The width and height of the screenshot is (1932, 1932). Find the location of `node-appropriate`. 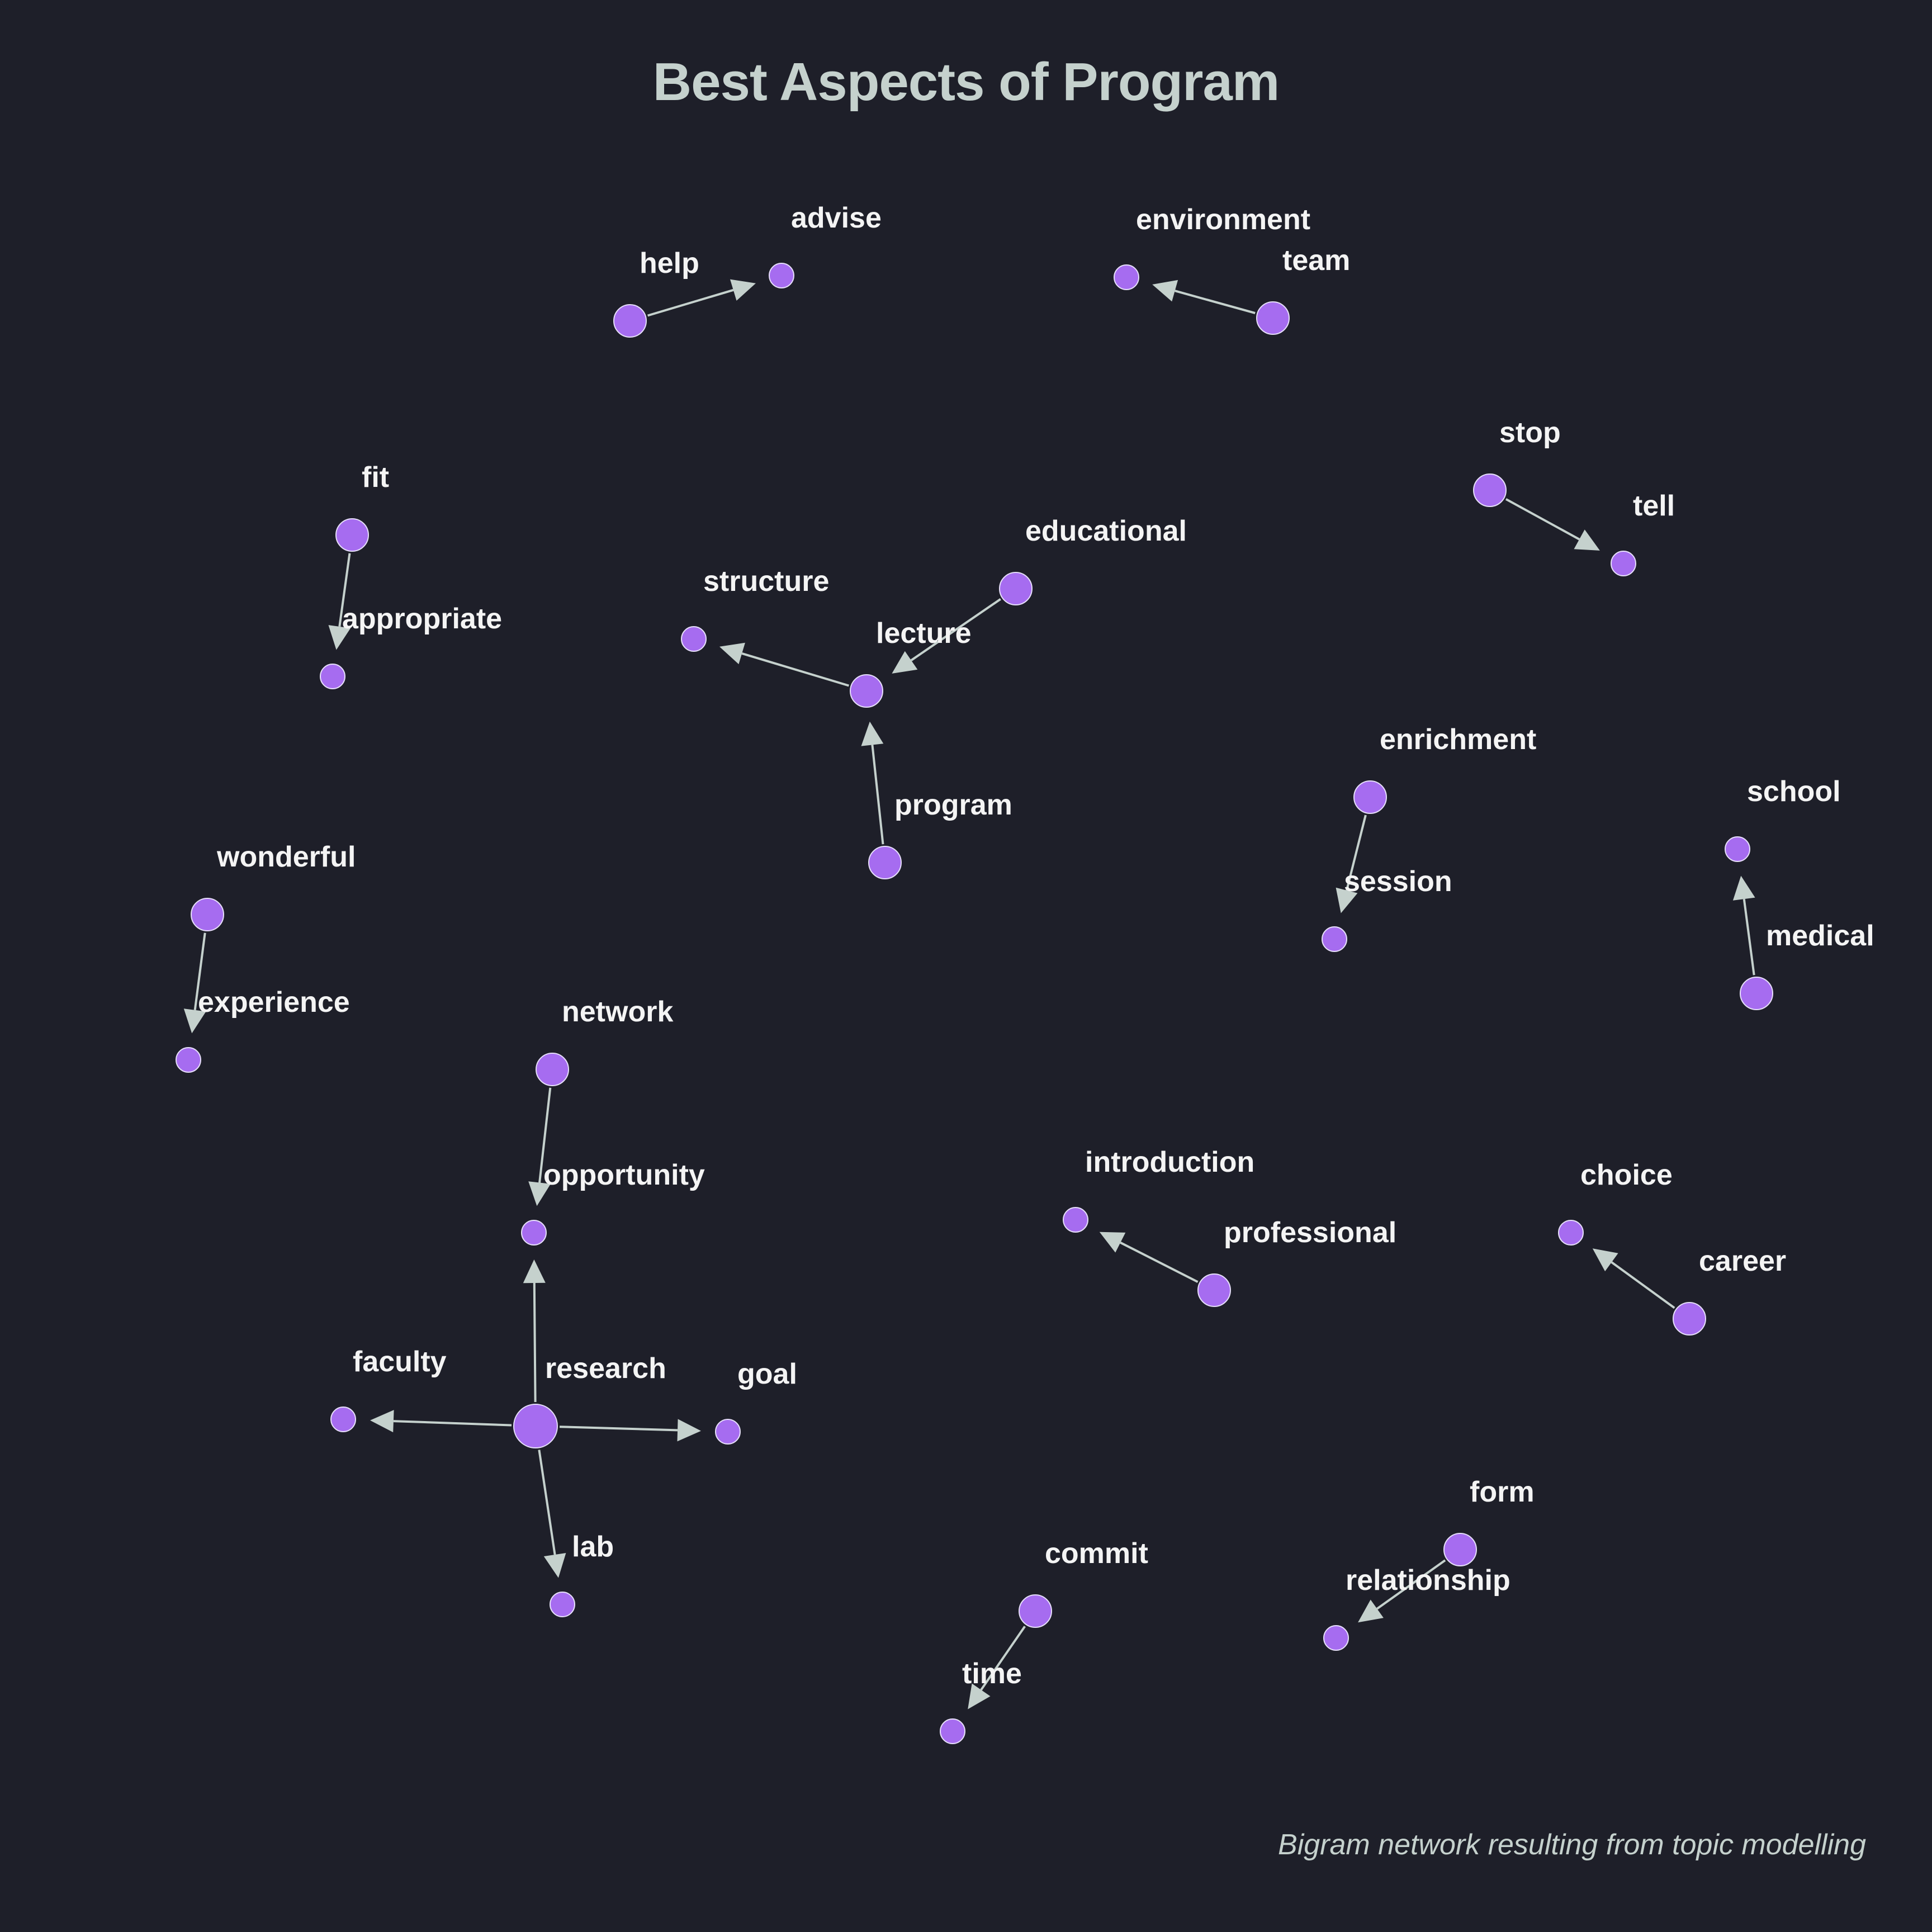

node-appropriate is located at coordinates (333, 676).